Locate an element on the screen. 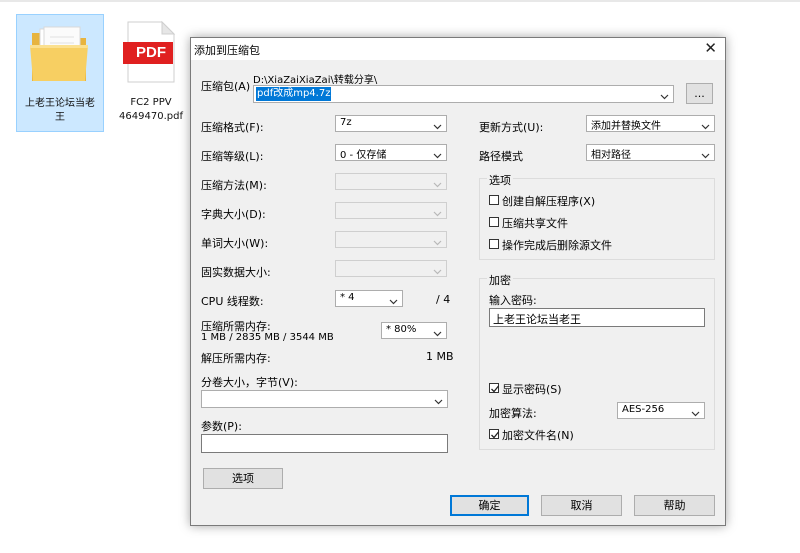 The image size is (800, 553). dict-select is located at coordinates (391, 210).